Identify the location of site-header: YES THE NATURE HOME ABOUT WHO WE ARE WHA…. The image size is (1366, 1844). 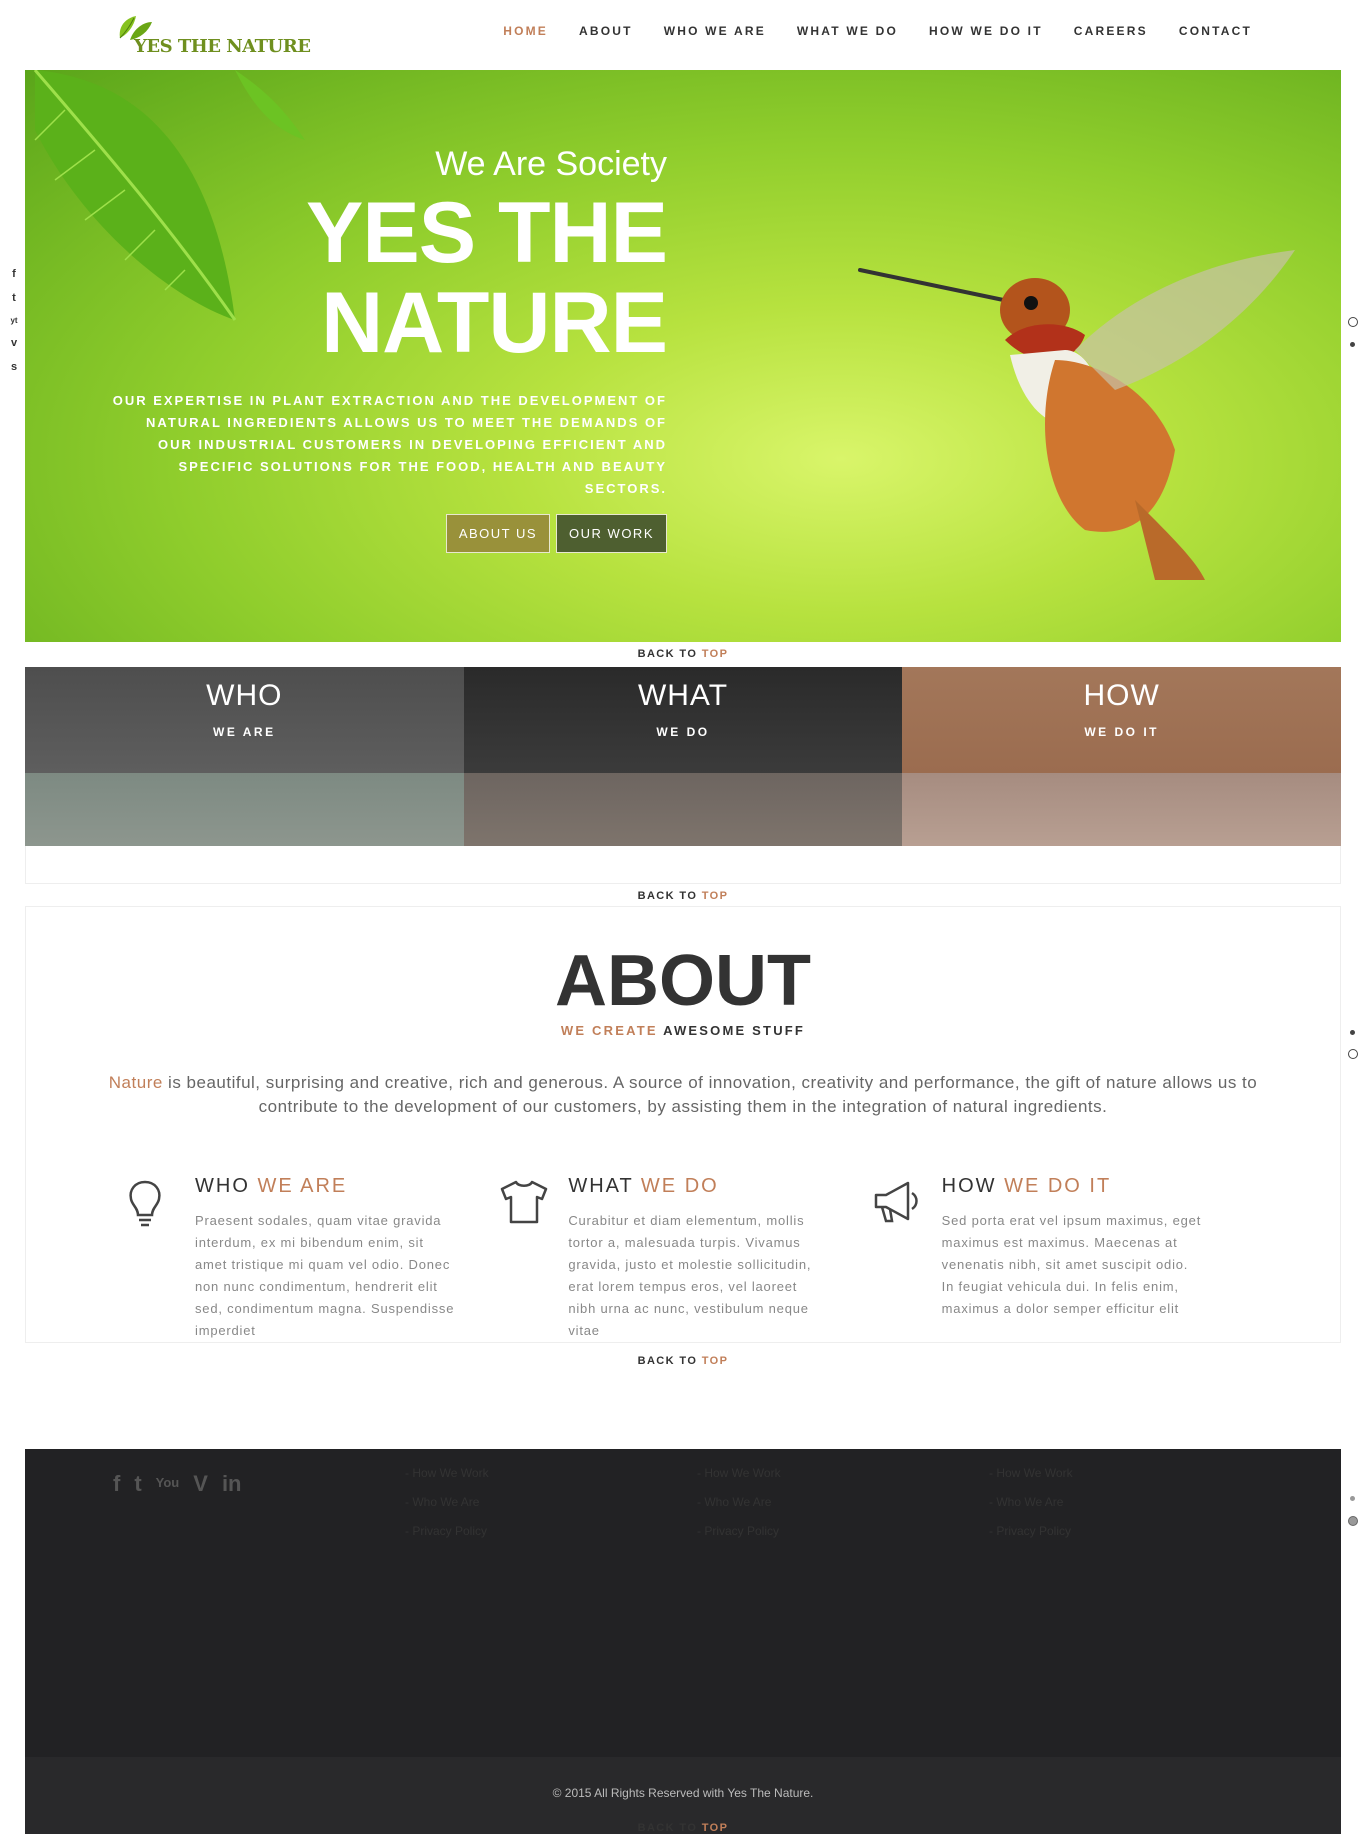
(683, 35).